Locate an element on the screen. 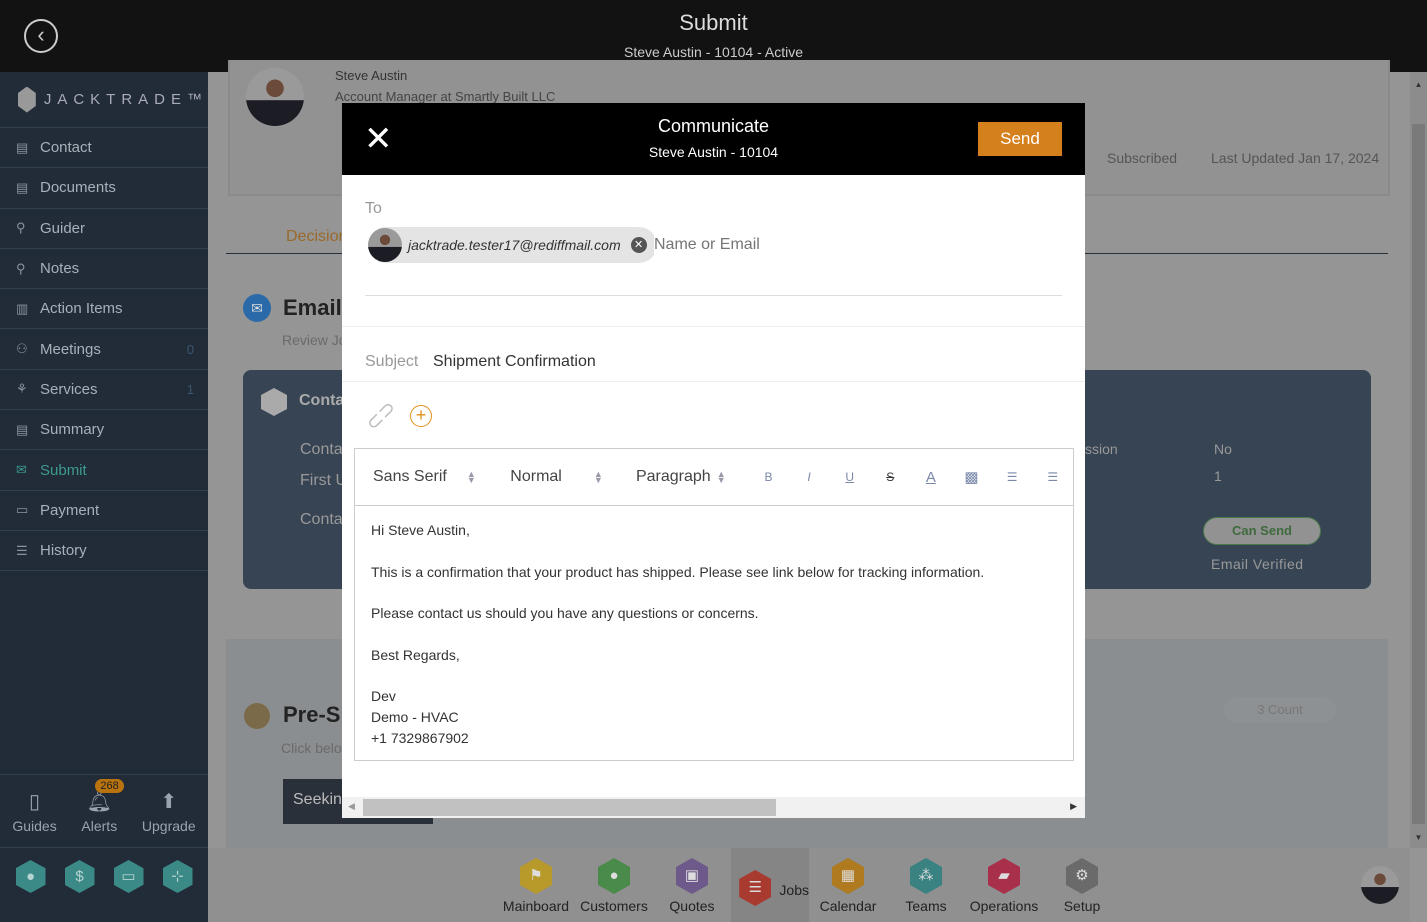  nav-mainboard: ⚑ Mainboard is located at coordinates (536, 885).